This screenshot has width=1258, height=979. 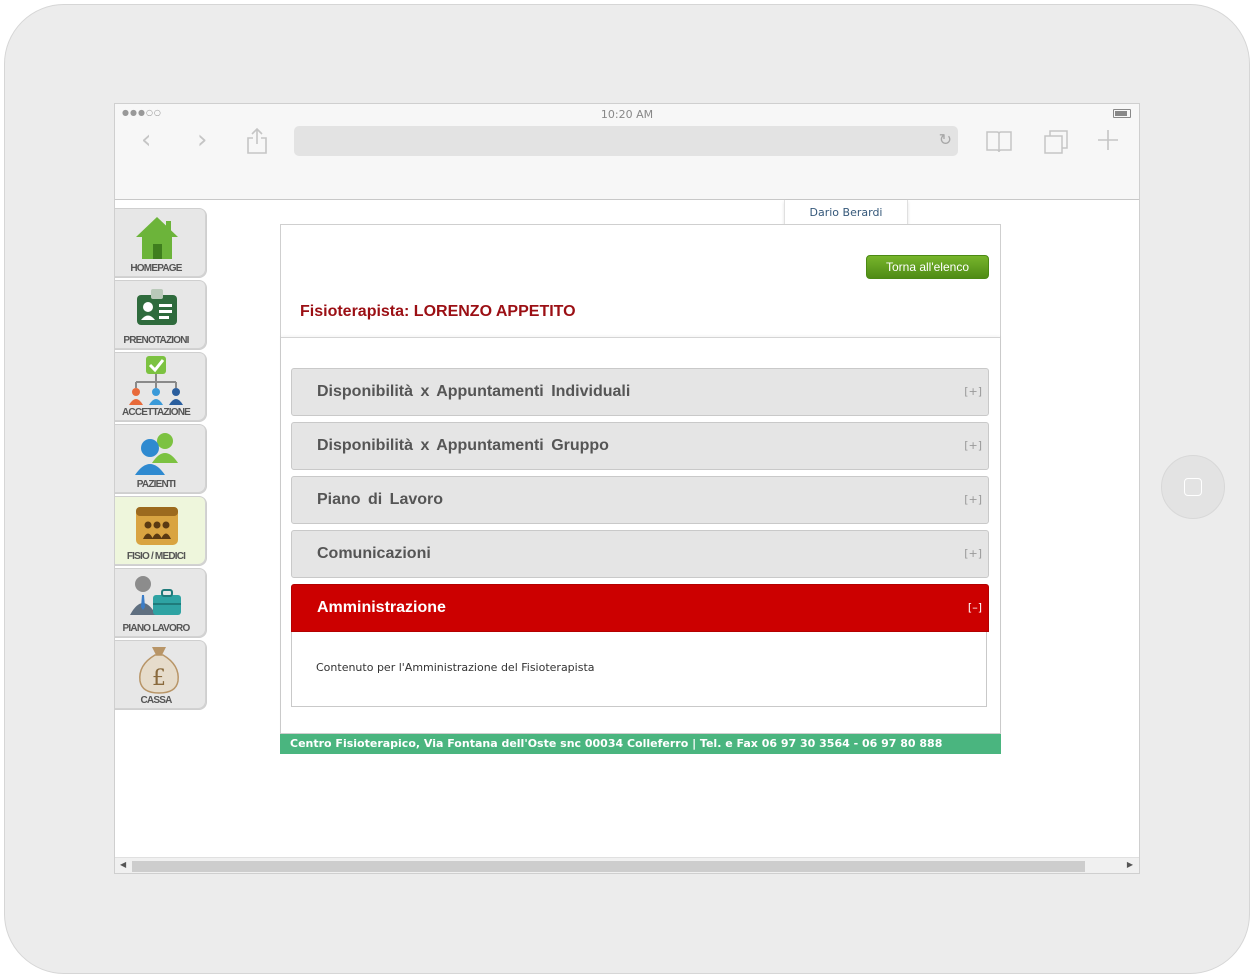 What do you see at coordinates (975, 608) in the screenshot?
I see `collapse-toggle: [–]` at bounding box center [975, 608].